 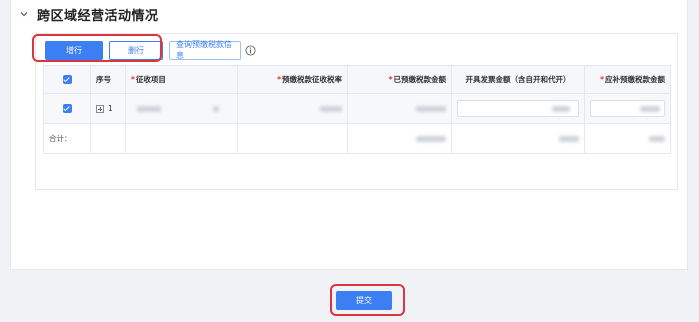 I want to click on header-rate: *预缴税款征收税率, so click(x=292, y=79).